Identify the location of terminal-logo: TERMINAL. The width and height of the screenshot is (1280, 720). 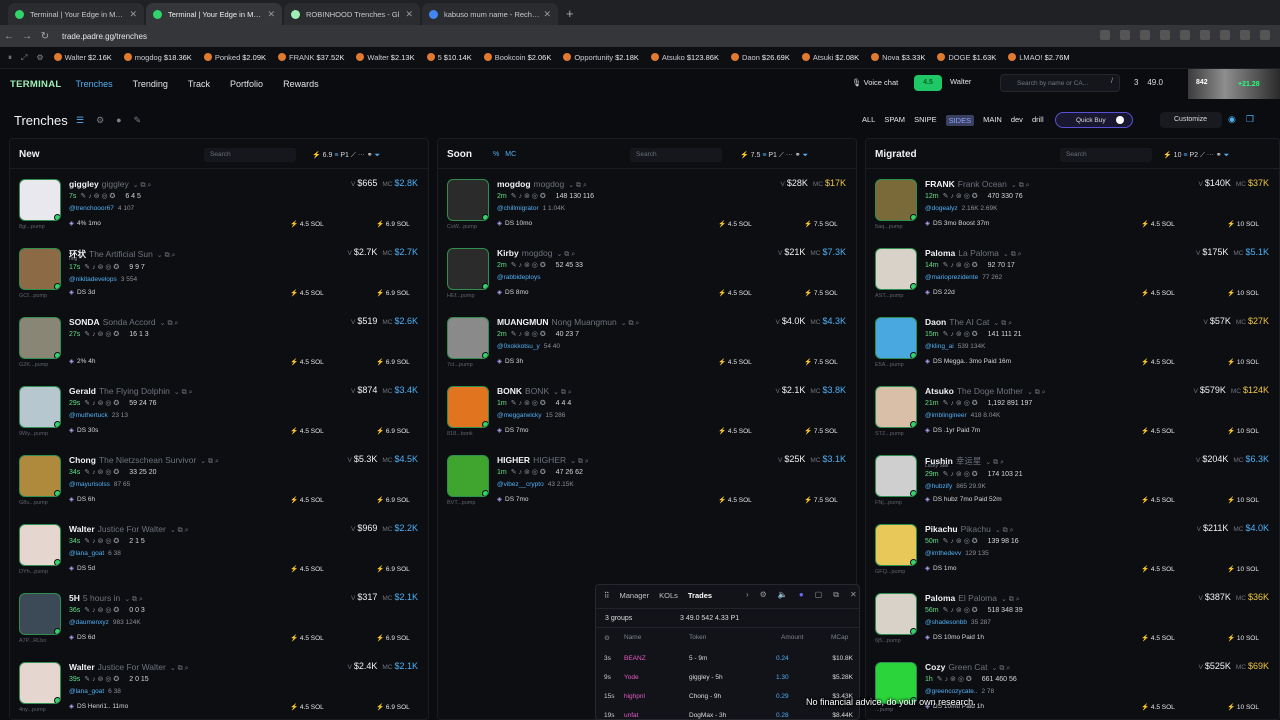
(35, 84).